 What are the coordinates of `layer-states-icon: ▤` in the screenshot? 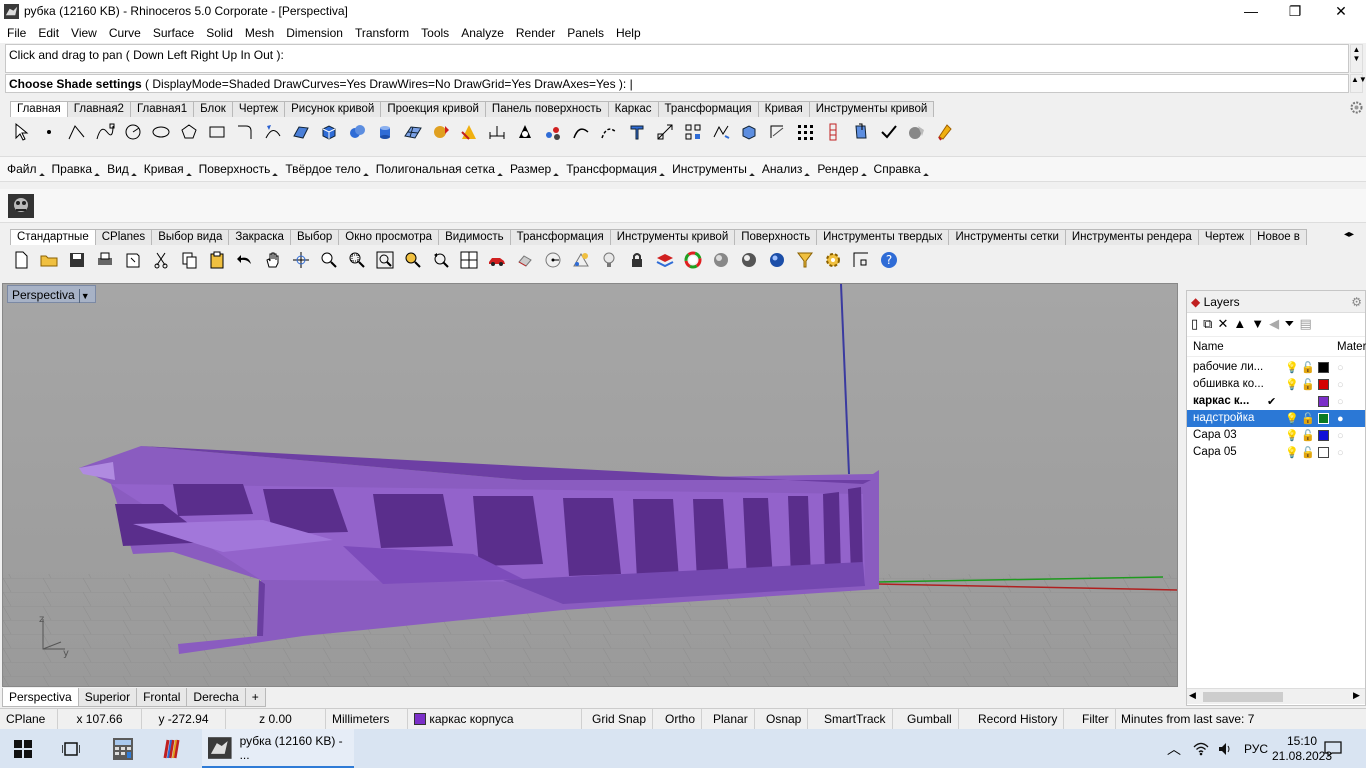 It's located at (1308, 323).